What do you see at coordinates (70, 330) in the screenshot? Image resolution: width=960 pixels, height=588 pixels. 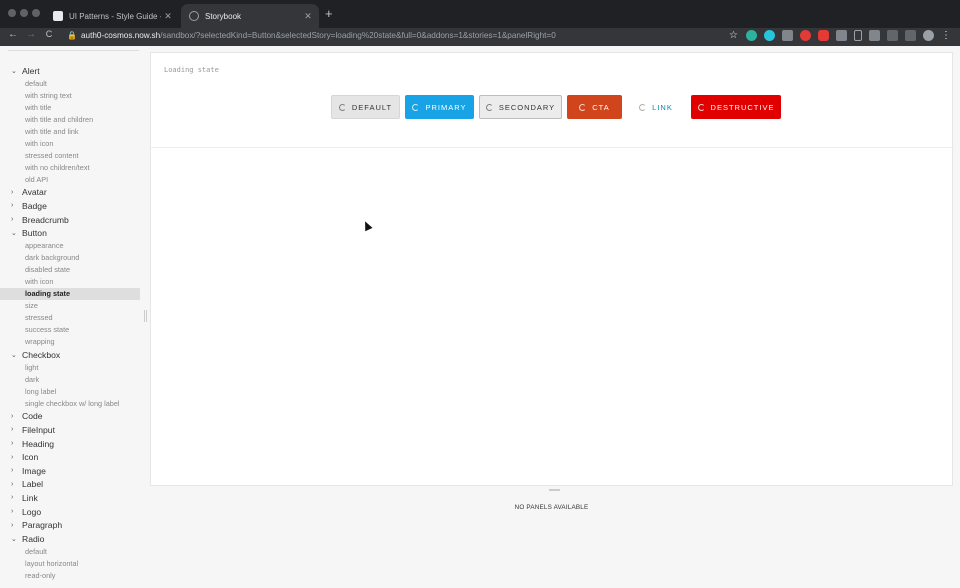 I see `sidebar-story-item: success state` at bounding box center [70, 330].